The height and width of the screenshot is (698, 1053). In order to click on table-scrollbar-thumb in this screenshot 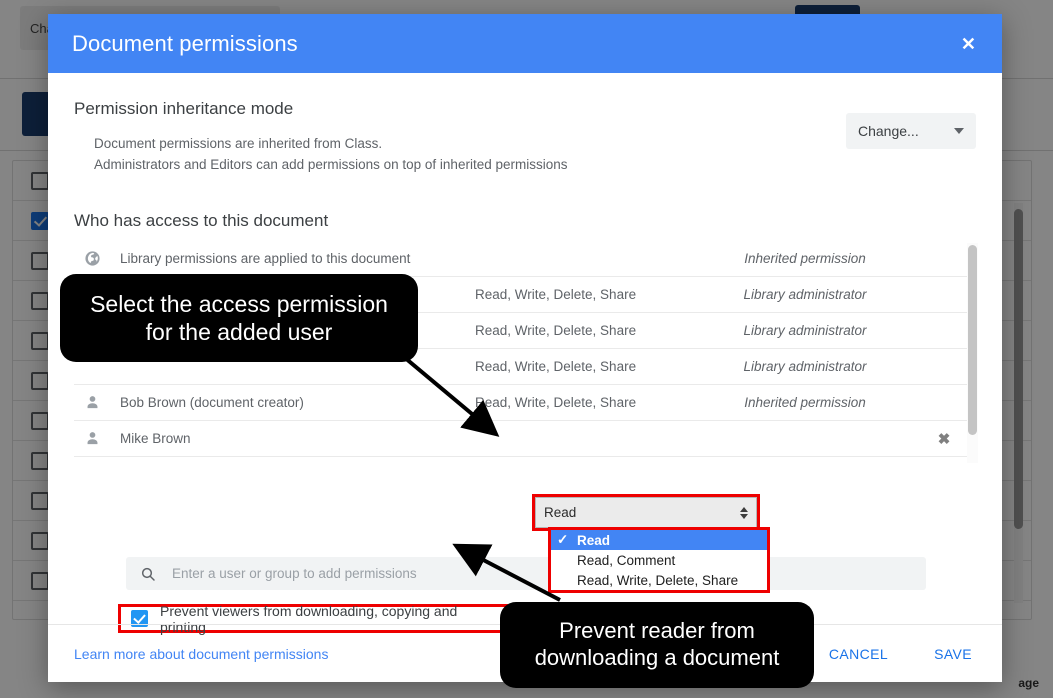, I will do `click(972, 340)`.